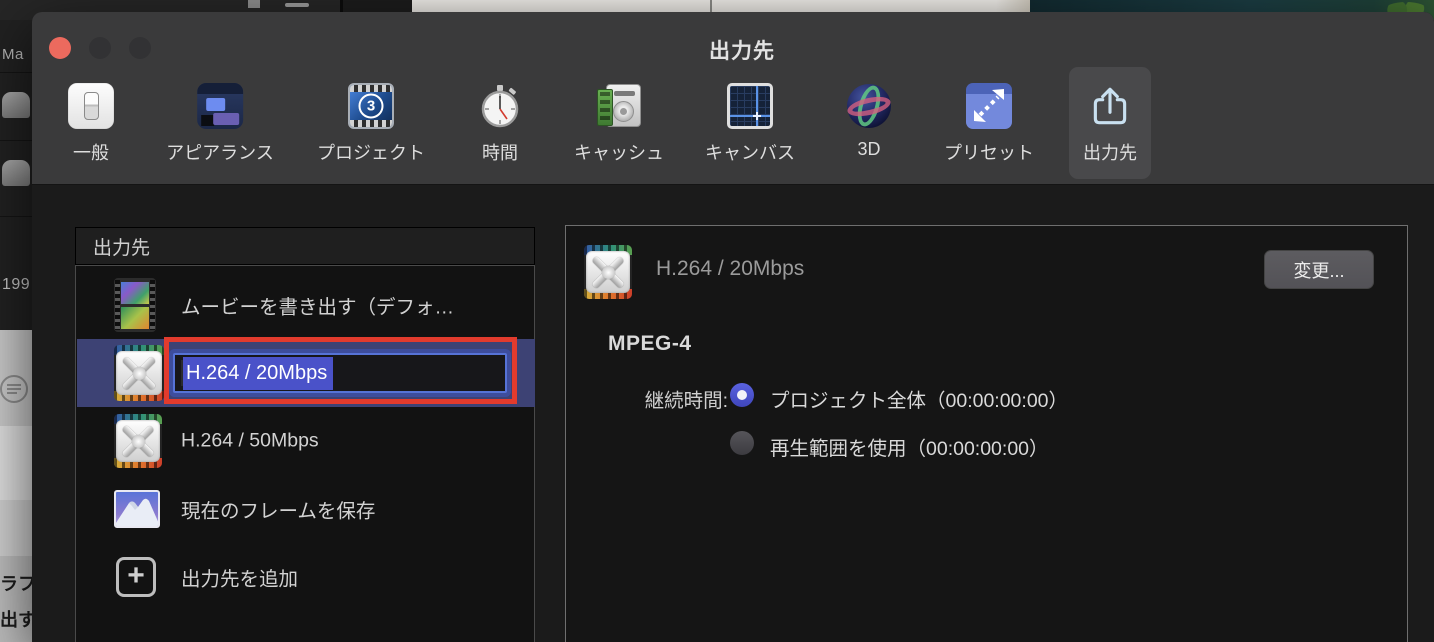 Image resolution: width=1434 pixels, height=642 pixels. What do you see at coordinates (371, 106) in the screenshot?
I see `project-clapper-icon` at bounding box center [371, 106].